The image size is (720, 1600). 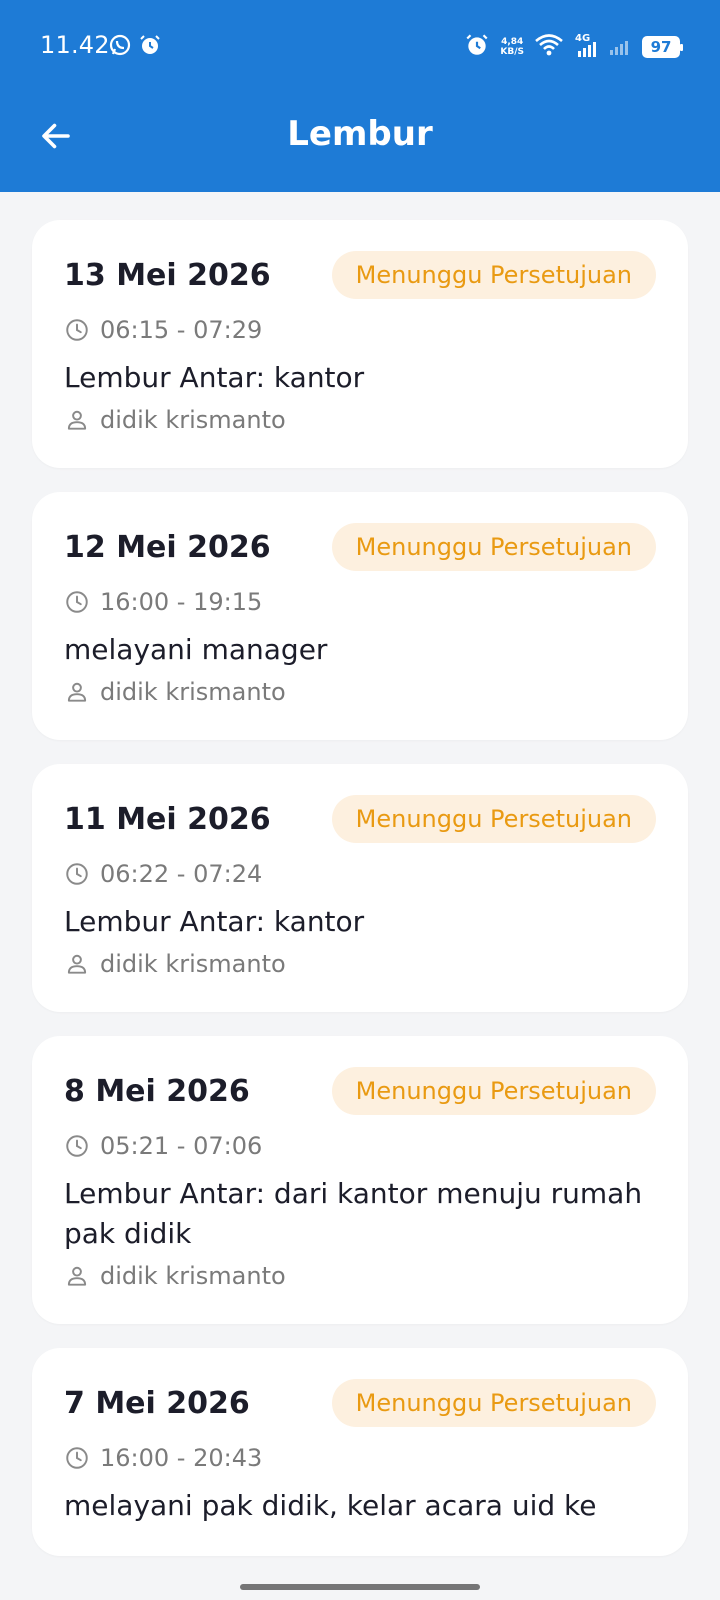 What do you see at coordinates (181, 874) in the screenshot?
I see `overtime-time: 06:22 - 07:24` at bounding box center [181, 874].